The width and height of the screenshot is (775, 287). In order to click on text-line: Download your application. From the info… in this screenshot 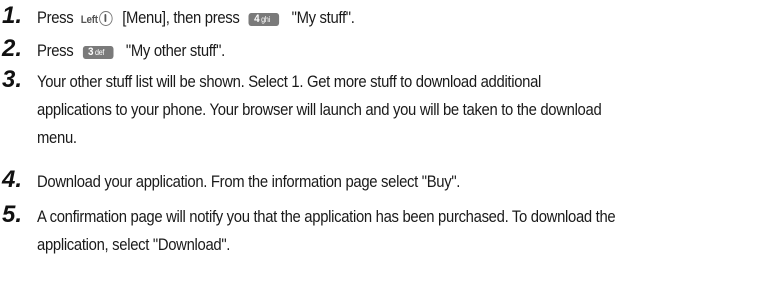, I will do `click(249, 182)`.